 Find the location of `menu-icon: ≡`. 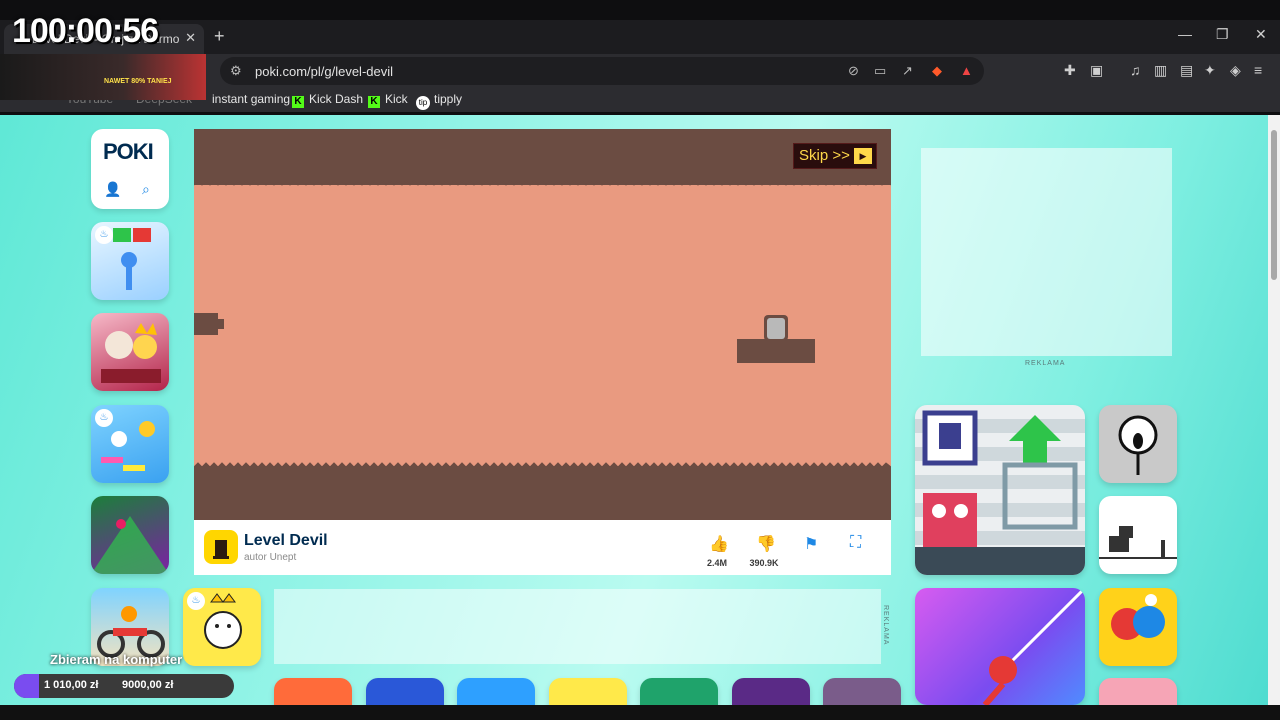

menu-icon: ≡ is located at coordinates (1258, 70).